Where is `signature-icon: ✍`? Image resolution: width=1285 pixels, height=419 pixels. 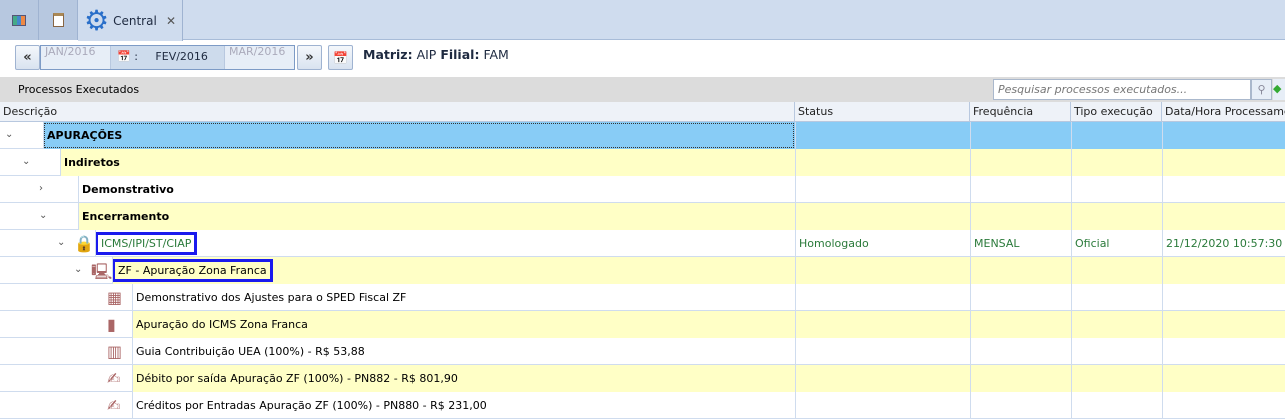
signature-icon: ✍ is located at coordinates (114, 405).